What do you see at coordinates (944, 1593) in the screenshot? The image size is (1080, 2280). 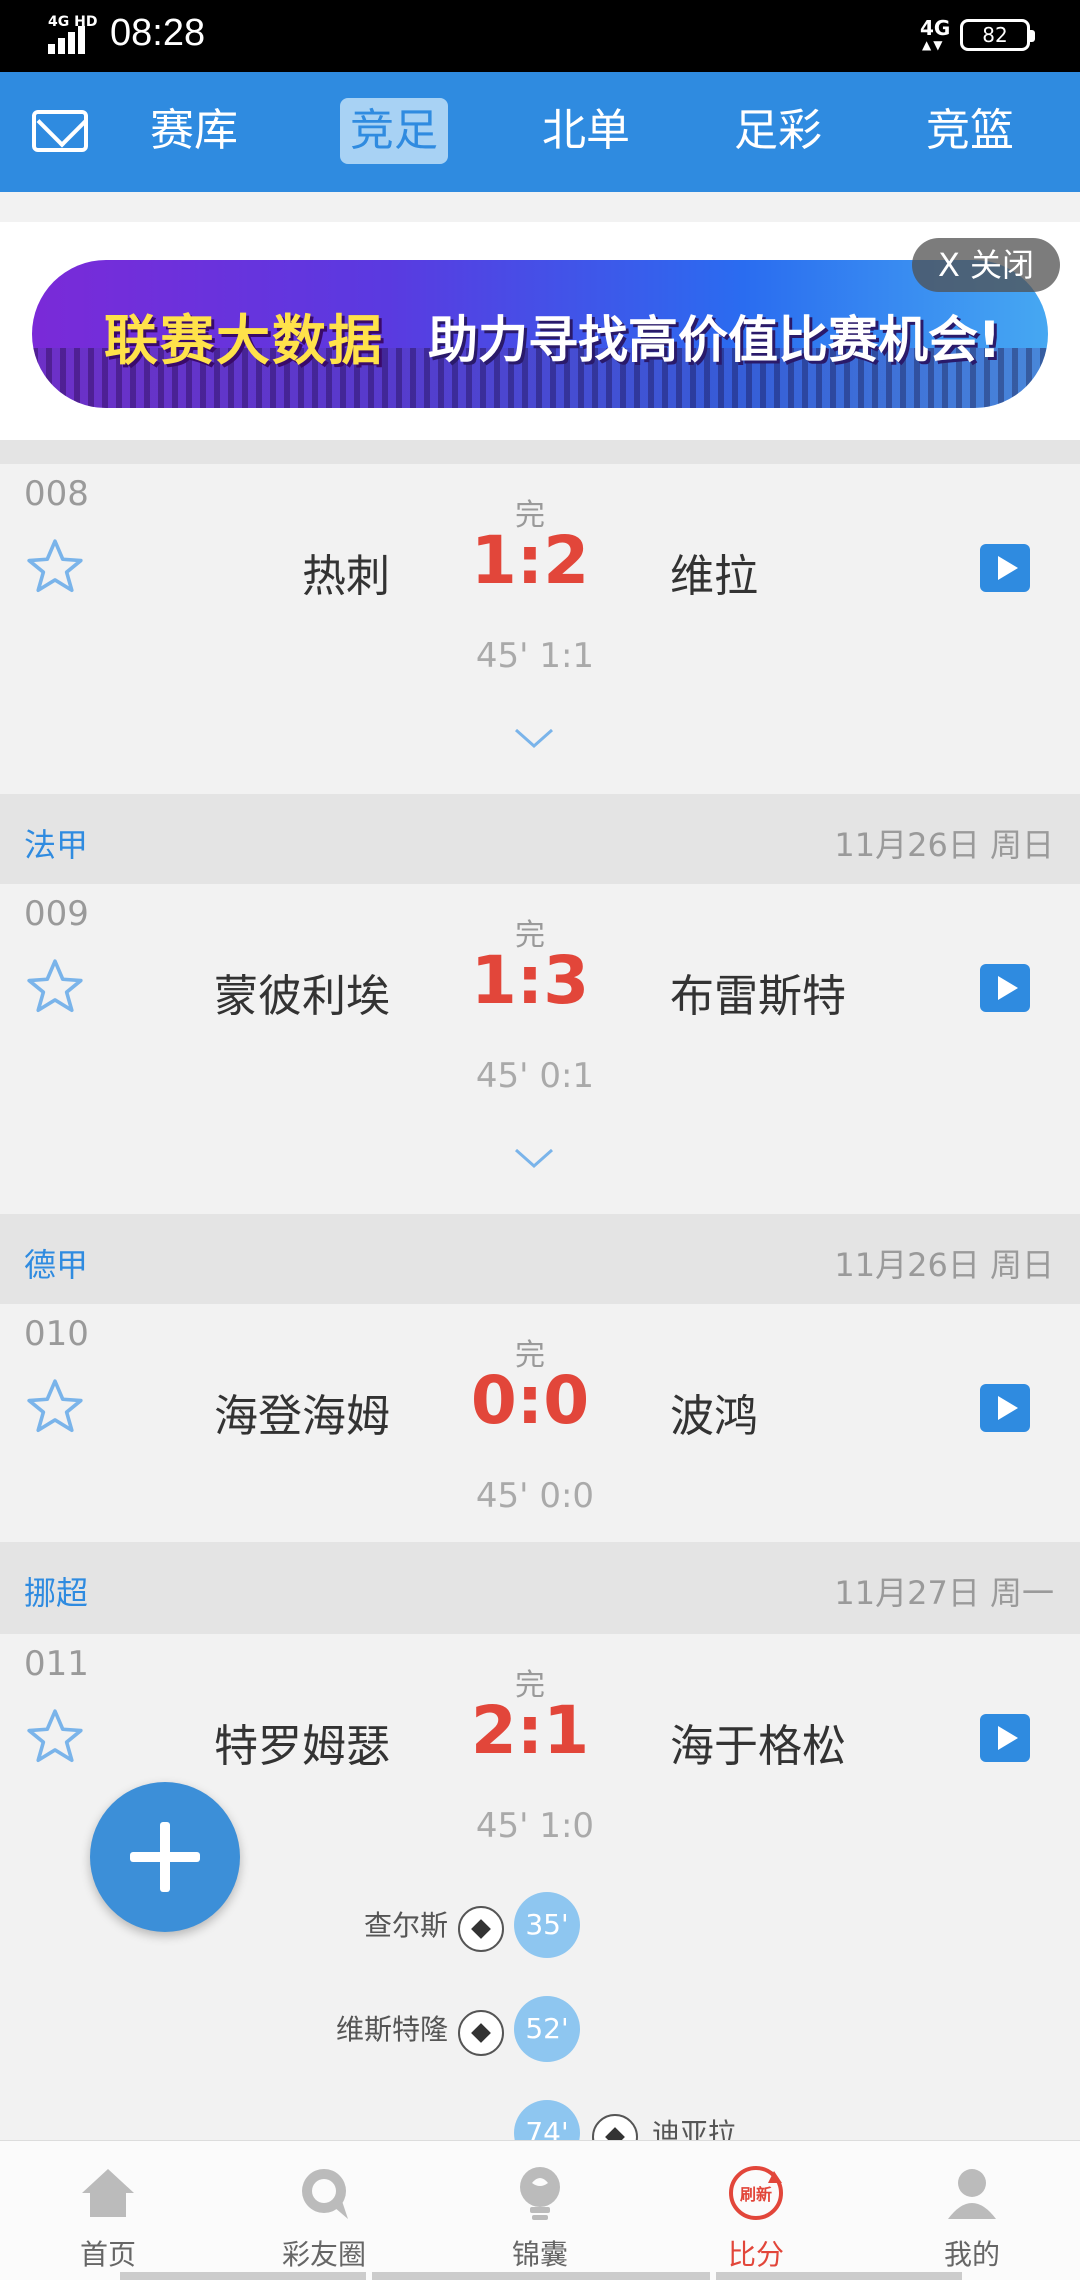 I see `league-date: 11月27日 周一` at bounding box center [944, 1593].